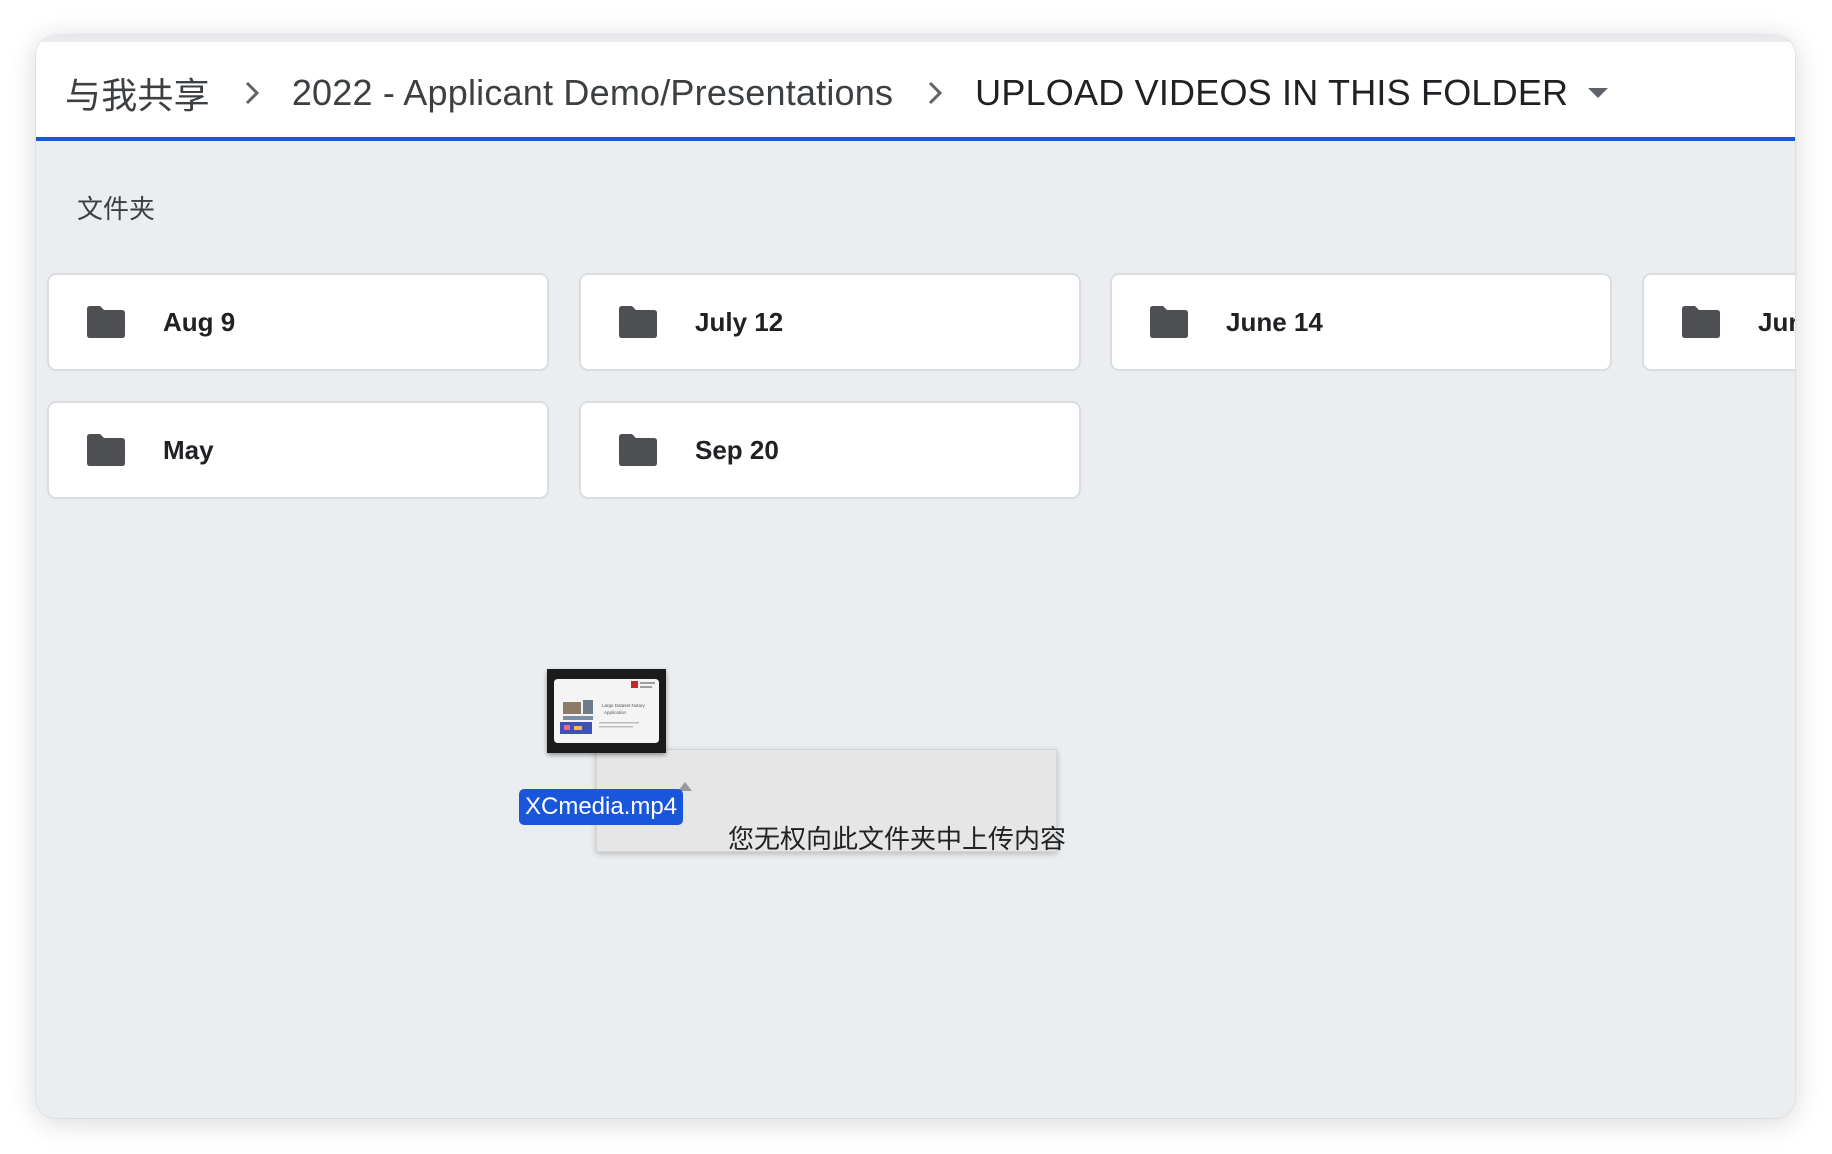  What do you see at coordinates (624, 705) in the screenshot?
I see `thumbnail-title-line1: Large Dataset Notary` at bounding box center [624, 705].